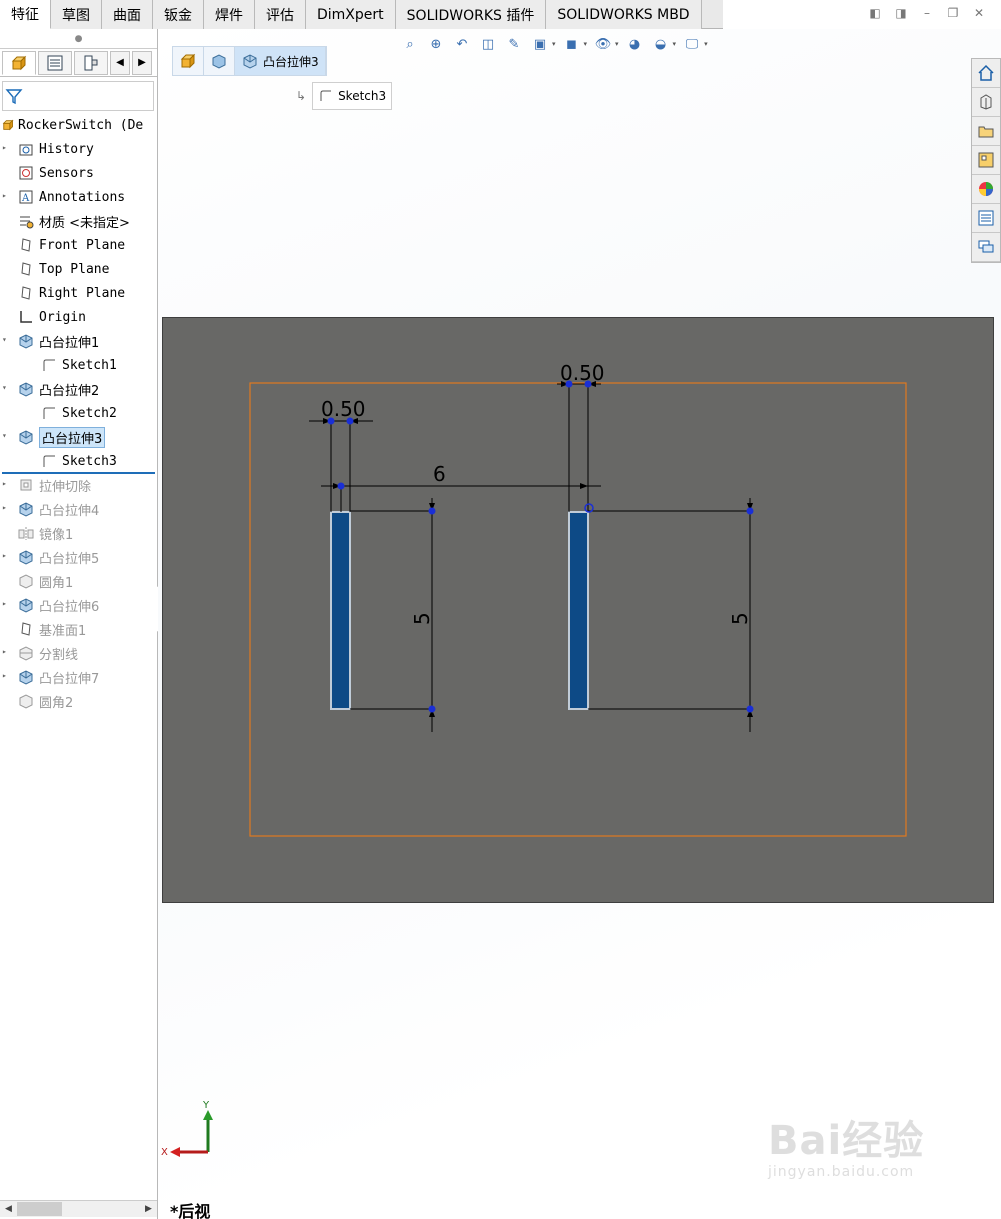 The width and height of the screenshot is (1001, 1219). I want to click on breadcrumb: 凸台拉伸3, so click(249, 61).